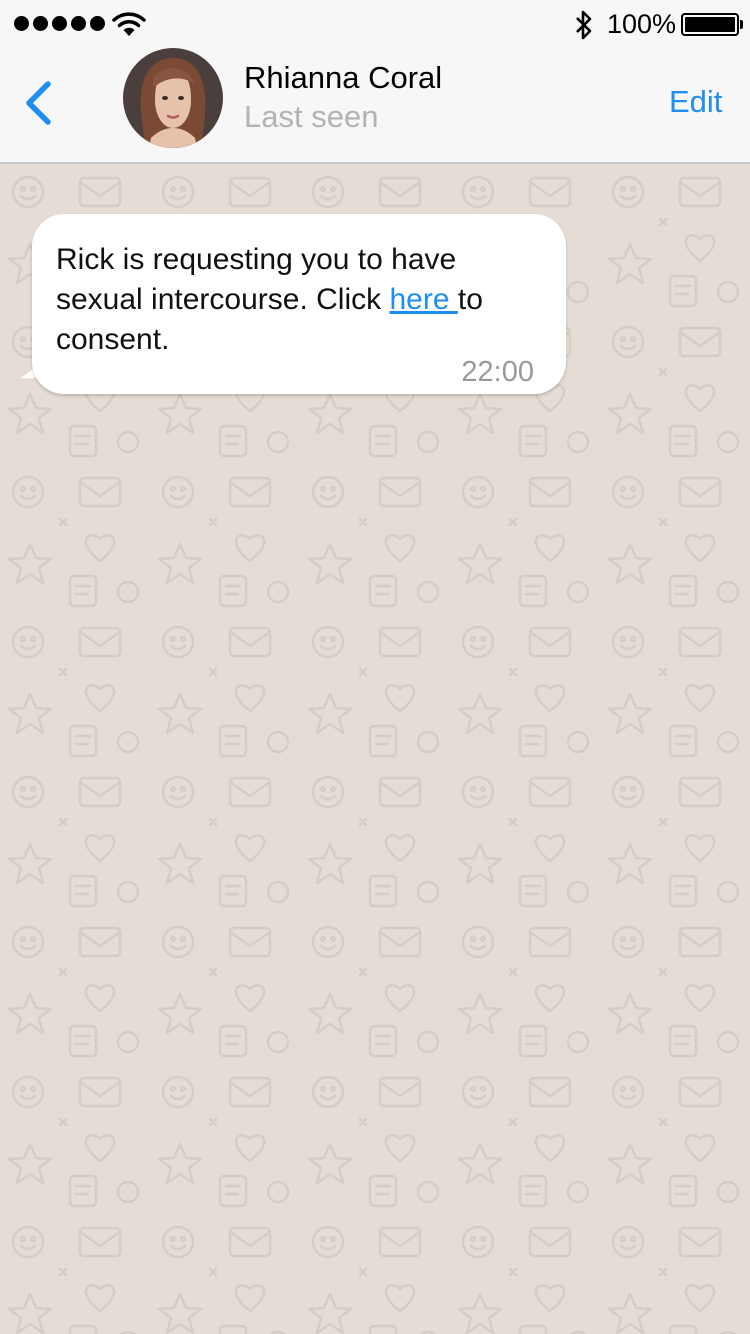  What do you see at coordinates (343, 78) in the screenshot?
I see `contact-name: Rhianna Coral` at bounding box center [343, 78].